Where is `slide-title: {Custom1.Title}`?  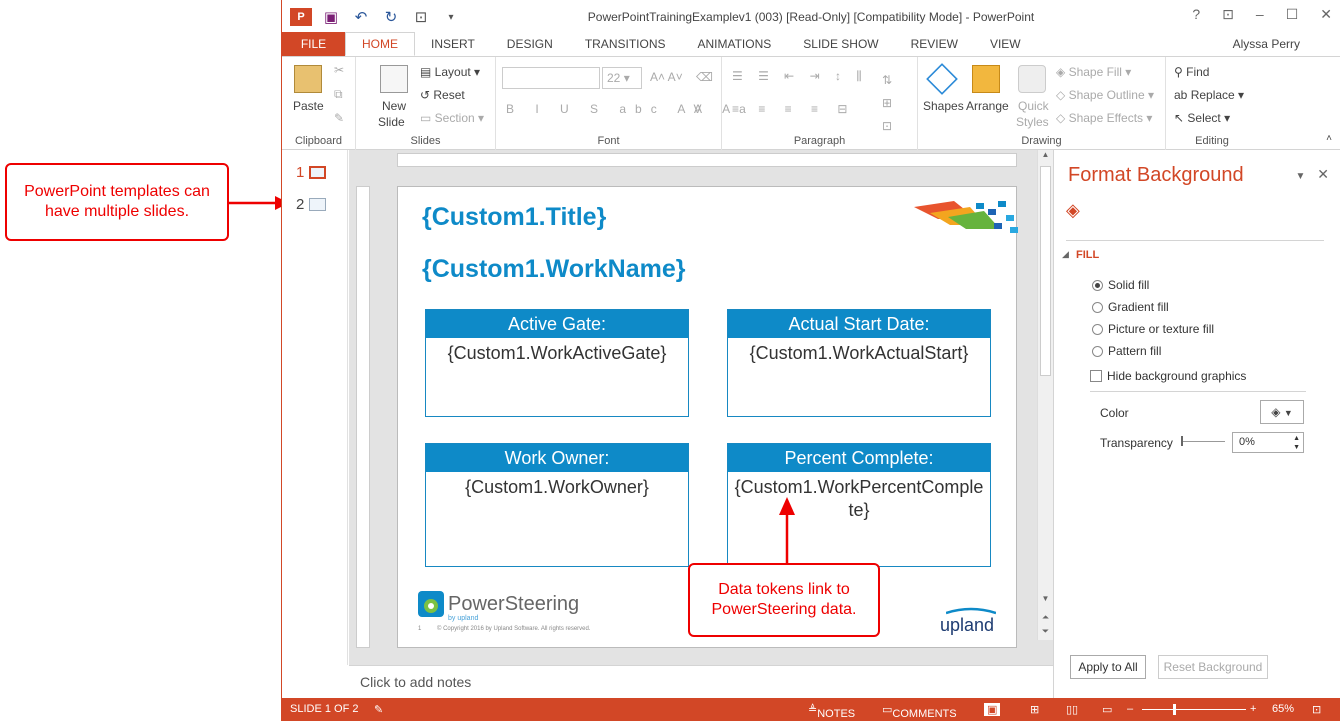
slide-title: {Custom1.Title} is located at coordinates (514, 217).